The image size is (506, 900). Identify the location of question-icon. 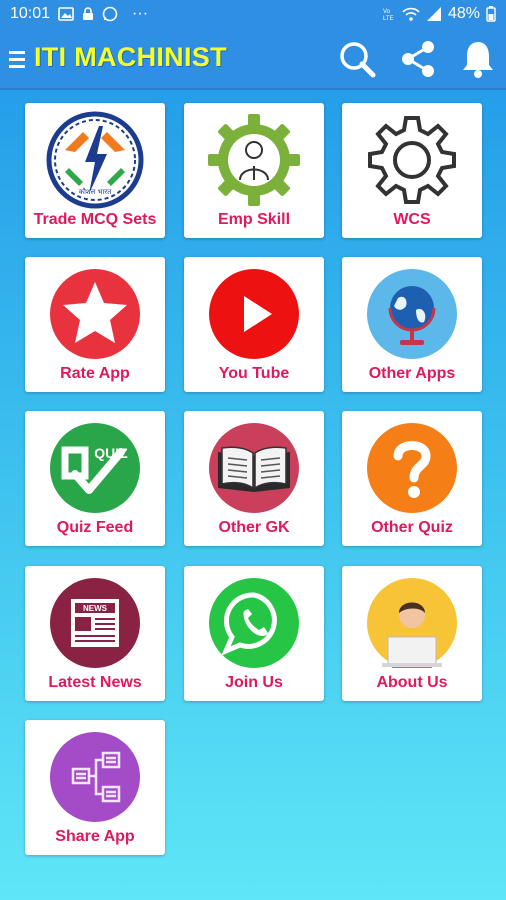
(412, 468).